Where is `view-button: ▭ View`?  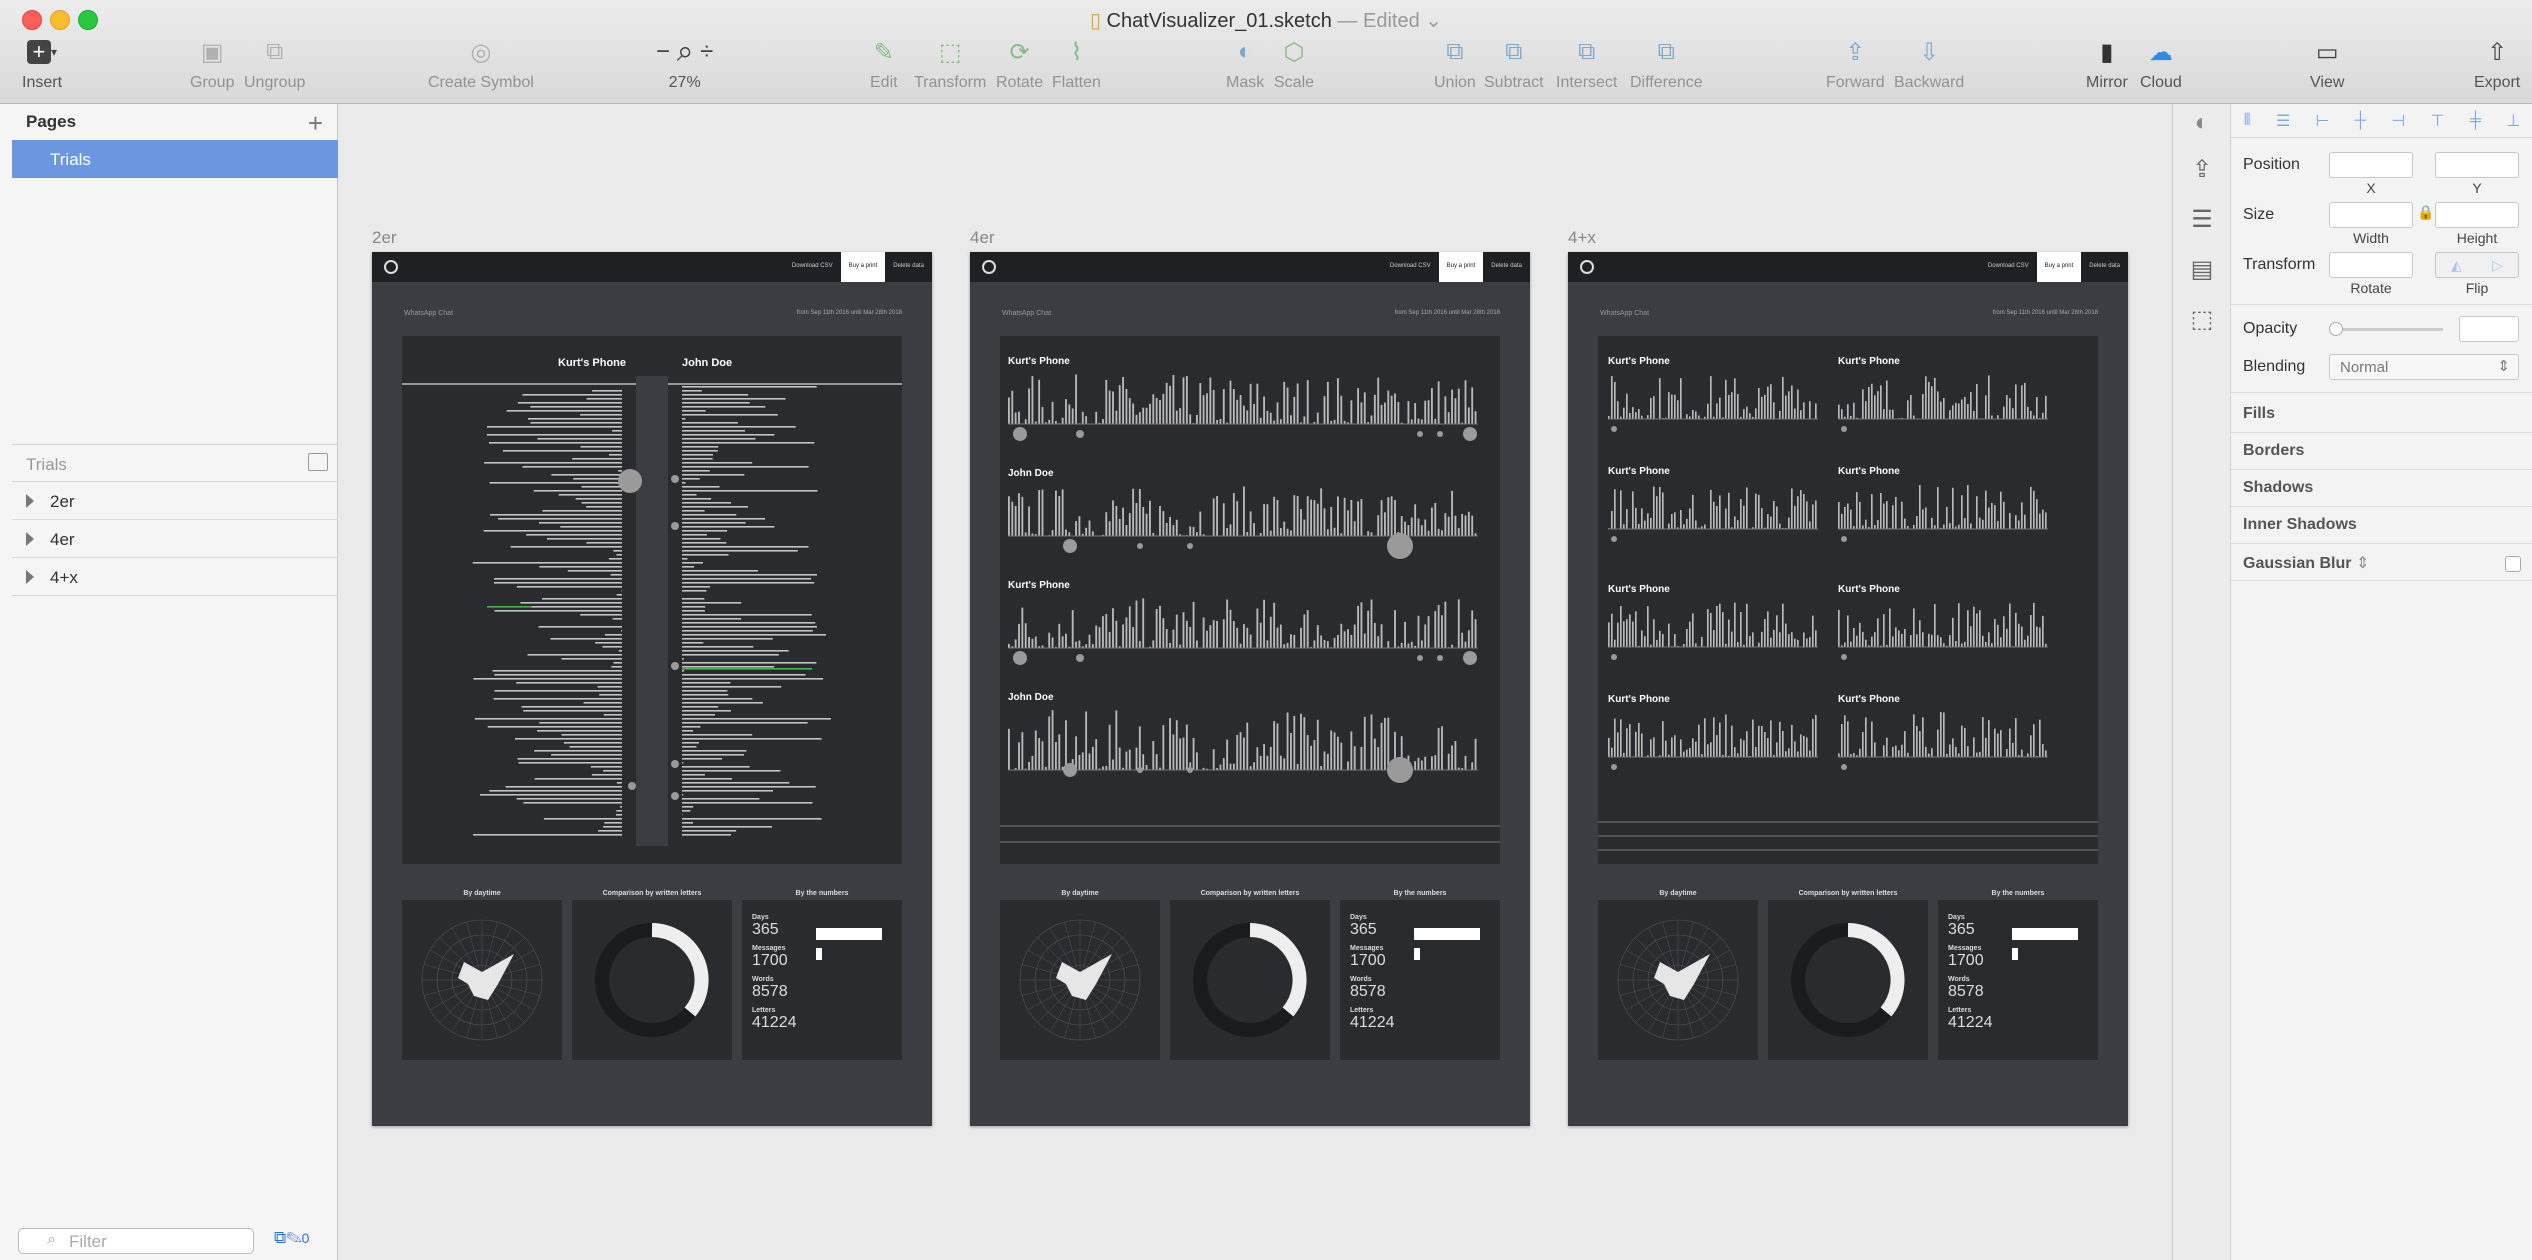
view-button: ▭ View is located at coordinates (2327, 64).